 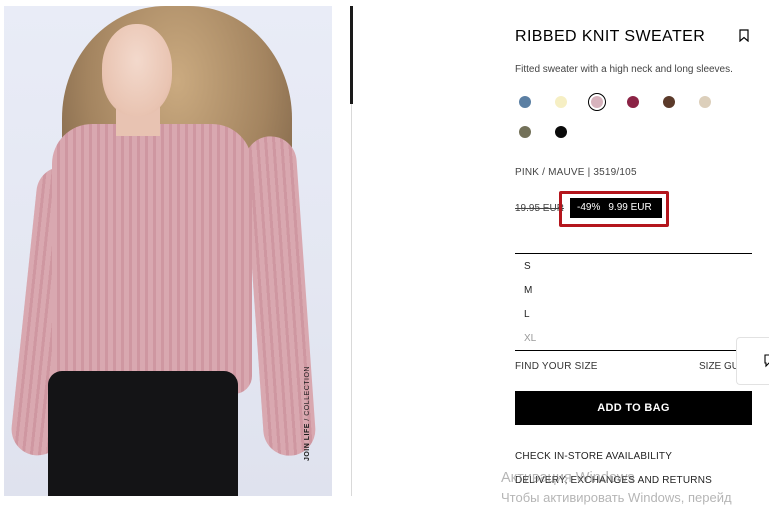 What do you see at coordinates (528, 290) in the screenshot?
I see `size-option: M` at bounding box center [528, 290].